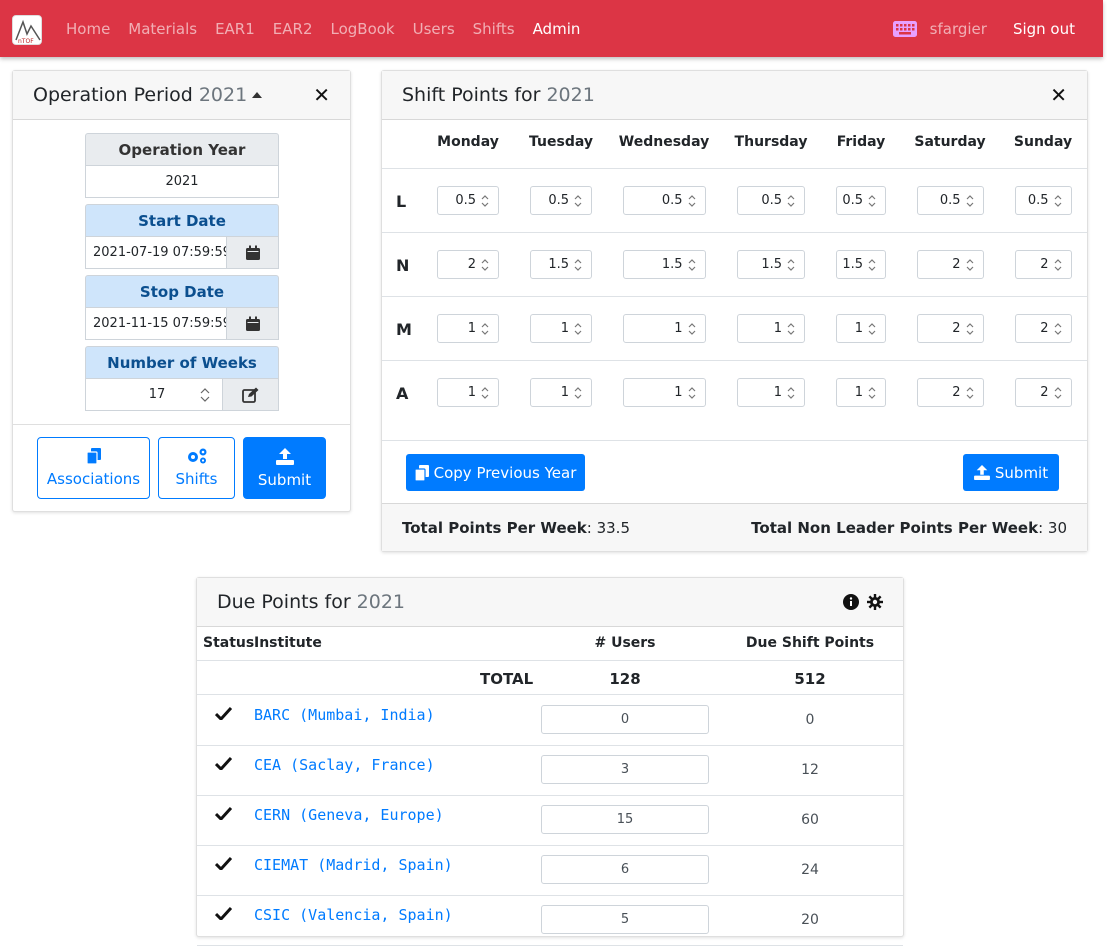  I want to click on stop-date-calendar-button, so click(252, 323).